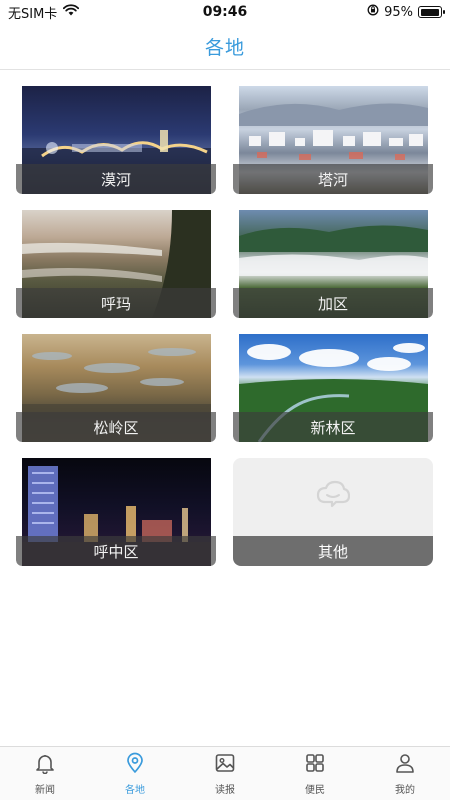 The image size is (450, 800). I want to click on tab-label: 各地, so click(135, 790).